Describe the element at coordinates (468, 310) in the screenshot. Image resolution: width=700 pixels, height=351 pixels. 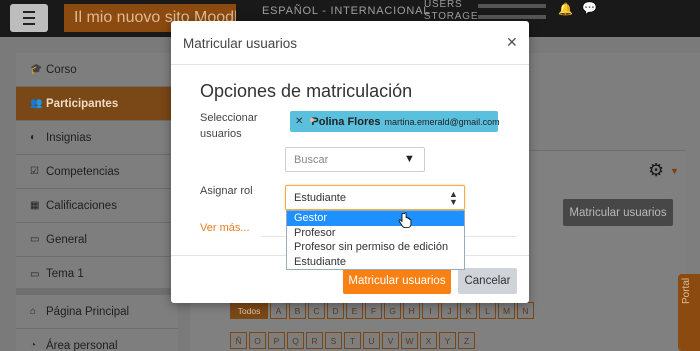
I see `letter-filter-k: K` at that location.